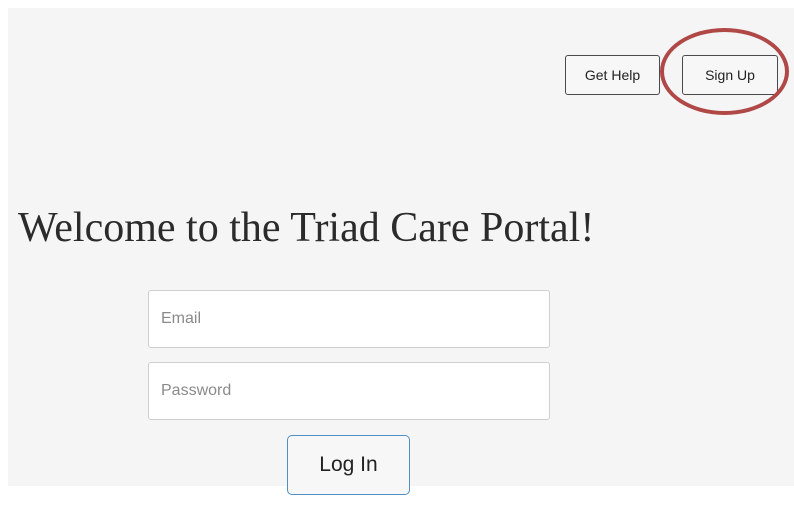 The height and width of the screenshot is (514, 794). Describe the element at coordinates (730, 75) in the screenshot. I see `sign-up-button: Sign Up` at that location.